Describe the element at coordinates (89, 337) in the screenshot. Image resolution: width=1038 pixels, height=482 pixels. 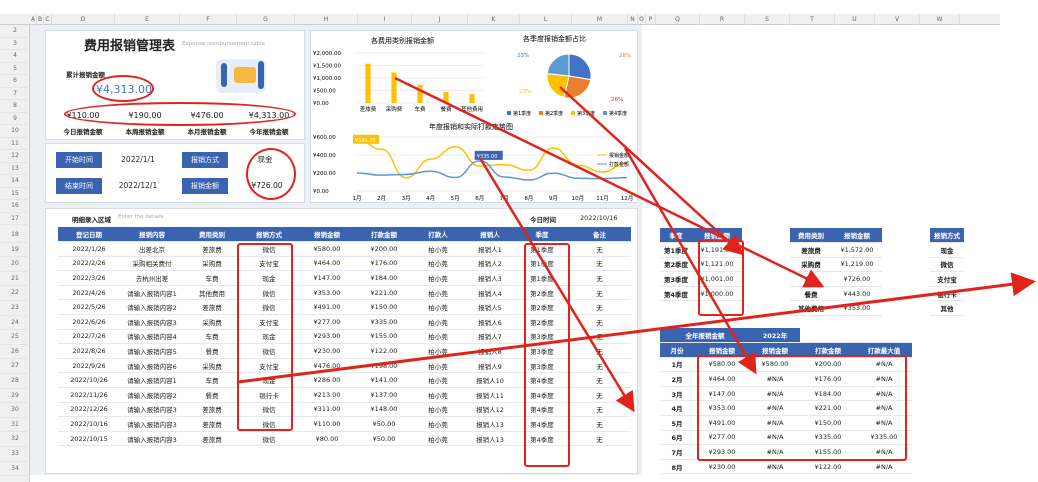
I see `table-cell: 2022/7/26` at that location.